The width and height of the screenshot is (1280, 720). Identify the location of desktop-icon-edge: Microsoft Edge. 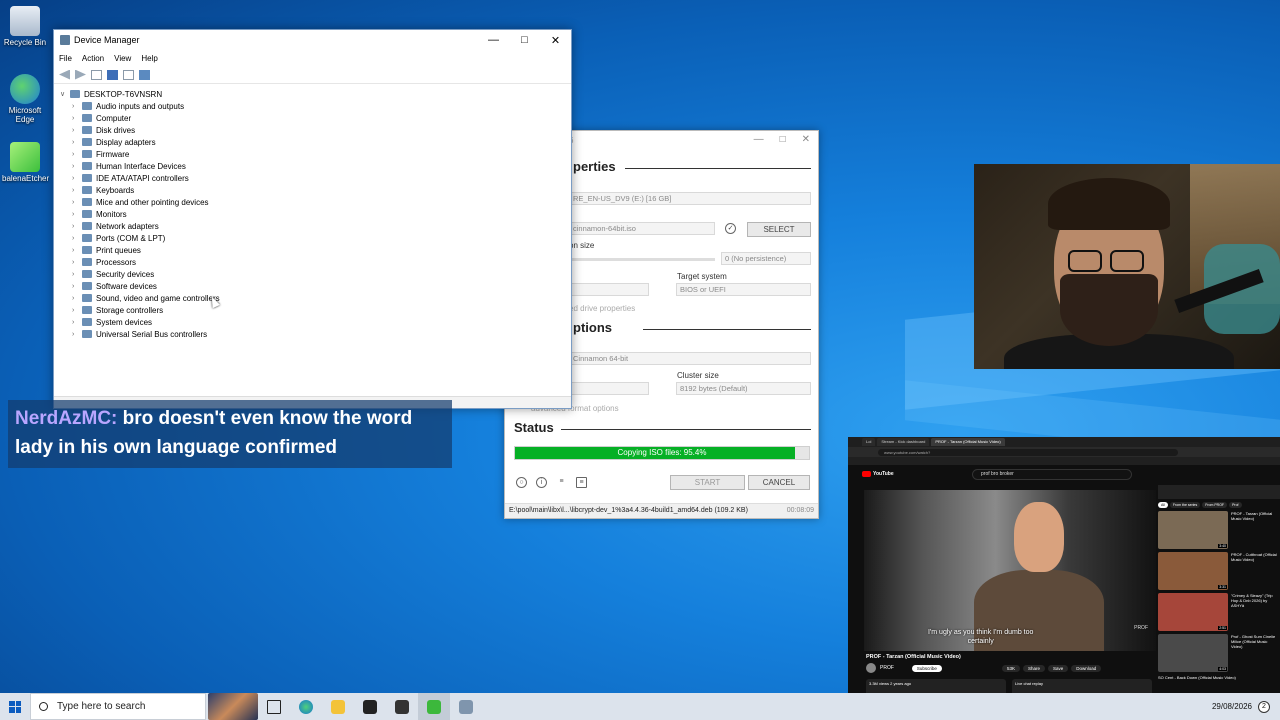
(25, 99).